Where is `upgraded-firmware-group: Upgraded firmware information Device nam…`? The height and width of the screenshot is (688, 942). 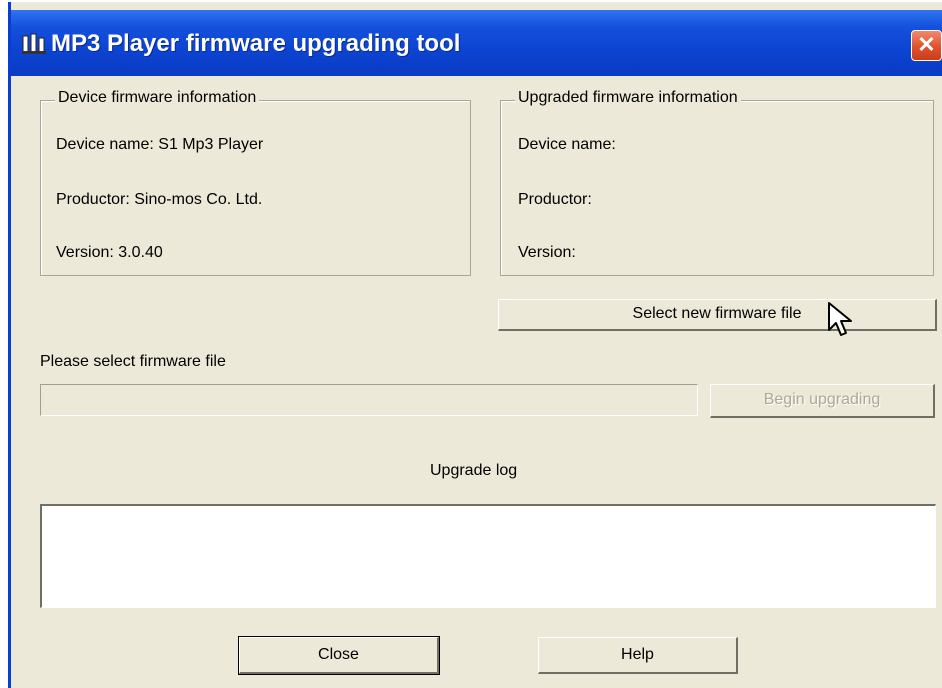
upgraded-firmware-group: Upgraded firmware information Device nam… is located at coordinates (717, 182).